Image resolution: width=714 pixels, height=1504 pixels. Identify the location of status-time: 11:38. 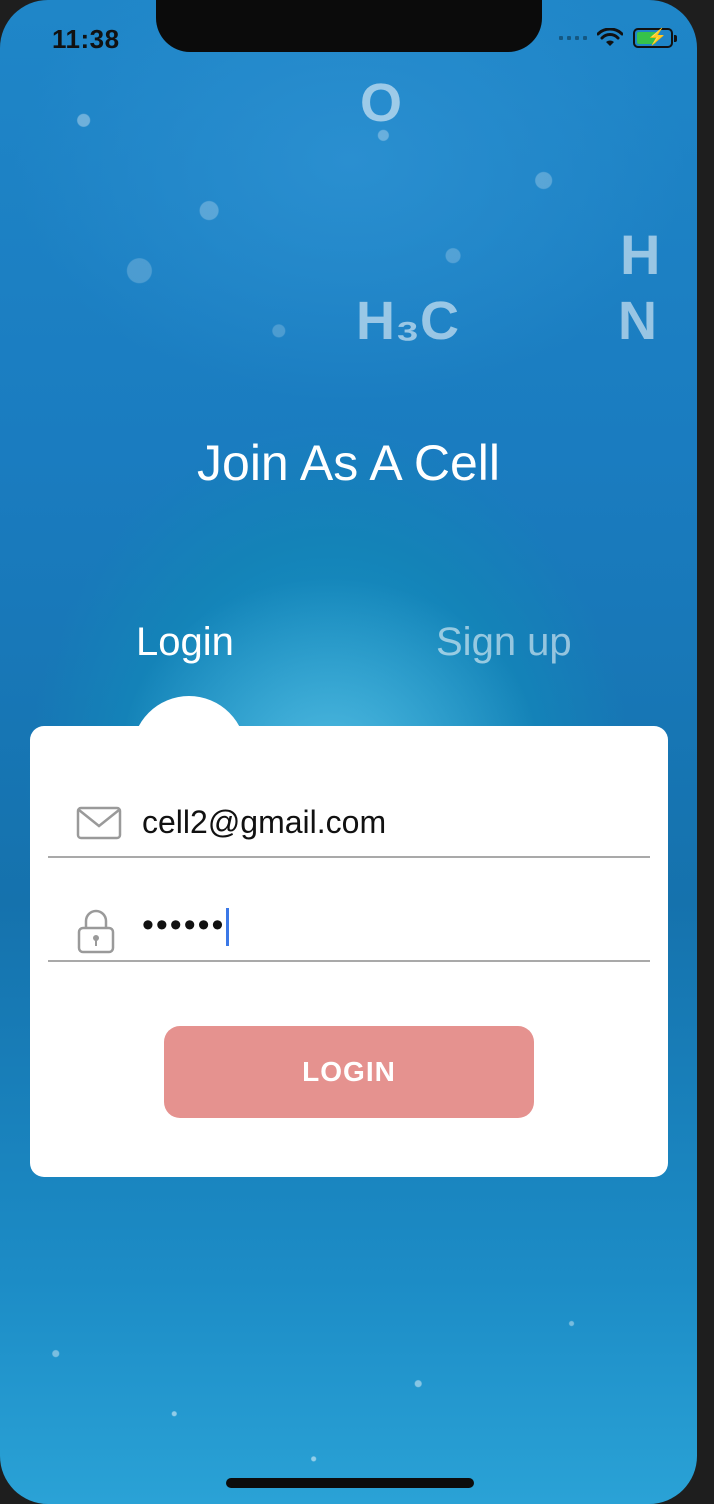
(86, 39).